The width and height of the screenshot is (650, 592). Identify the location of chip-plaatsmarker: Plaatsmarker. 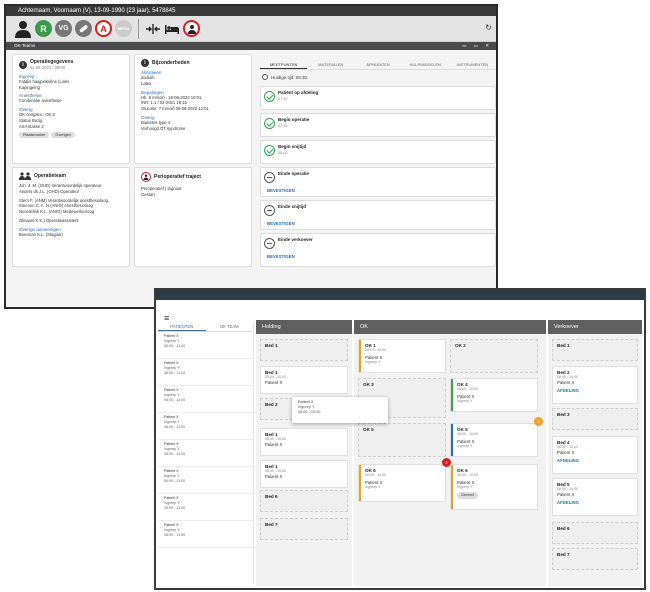
(34, 134).